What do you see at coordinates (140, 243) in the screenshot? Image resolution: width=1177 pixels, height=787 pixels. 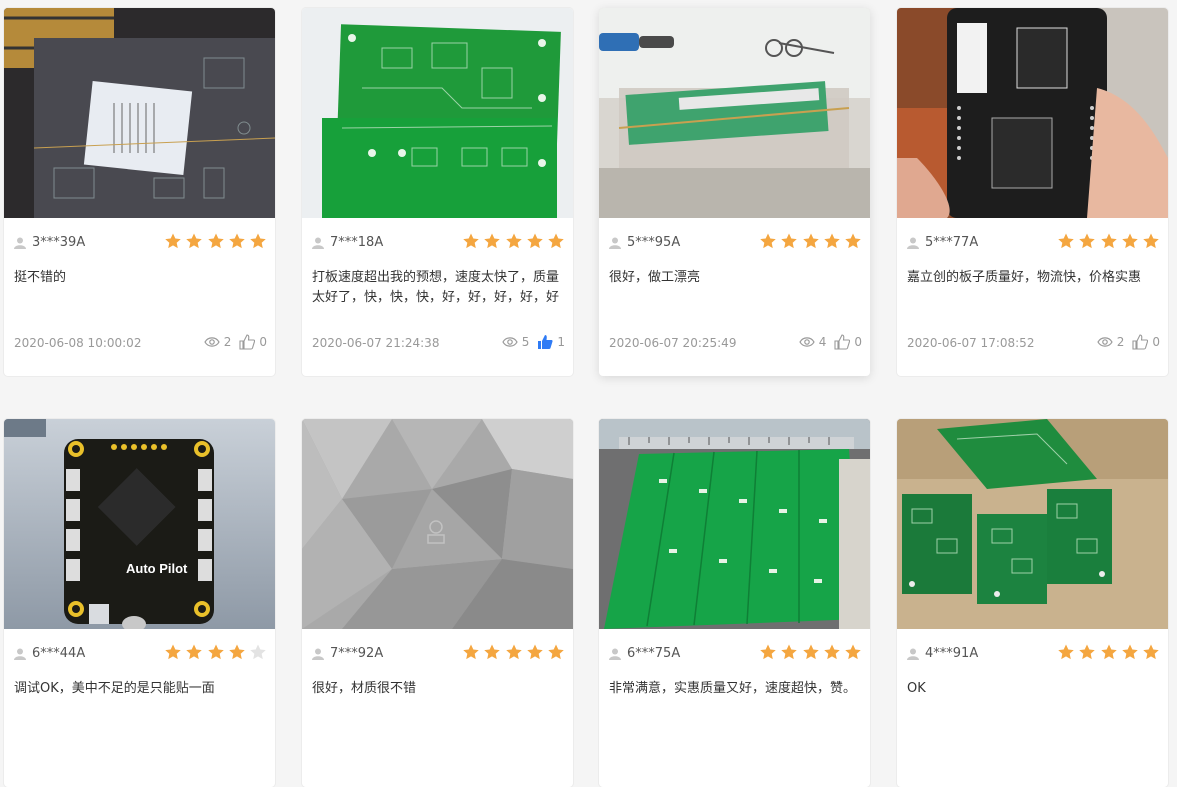 I see `review-meta: 3***39A` at bounding box center [140, 243].